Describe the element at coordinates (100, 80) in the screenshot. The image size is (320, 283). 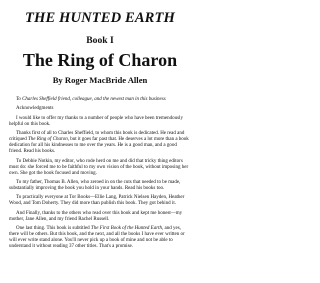
I see `author-line: By Roger MacBride Allen` at that location.